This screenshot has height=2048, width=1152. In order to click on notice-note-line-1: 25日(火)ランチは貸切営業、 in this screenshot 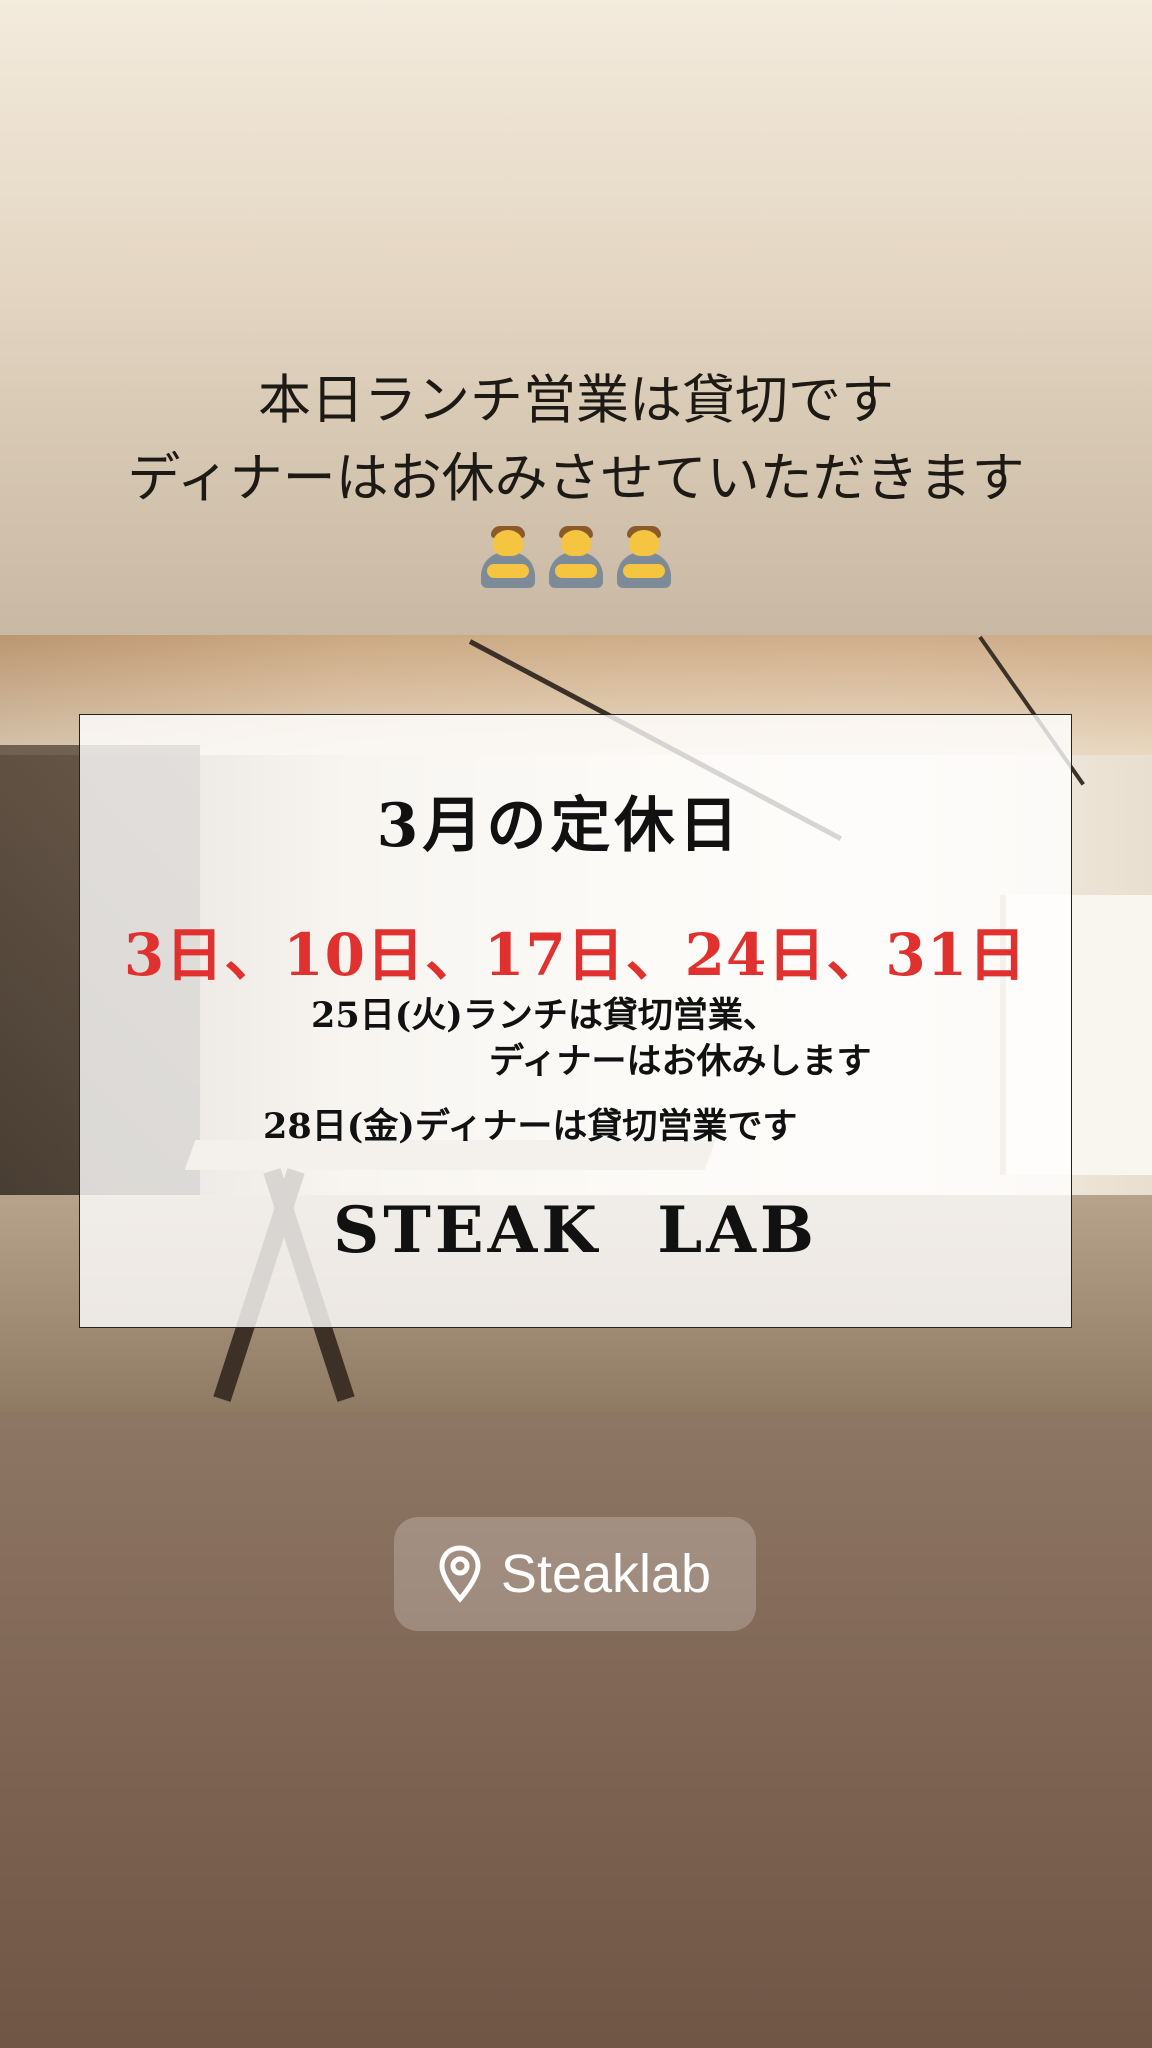, I will do `click(544, 1015)`.